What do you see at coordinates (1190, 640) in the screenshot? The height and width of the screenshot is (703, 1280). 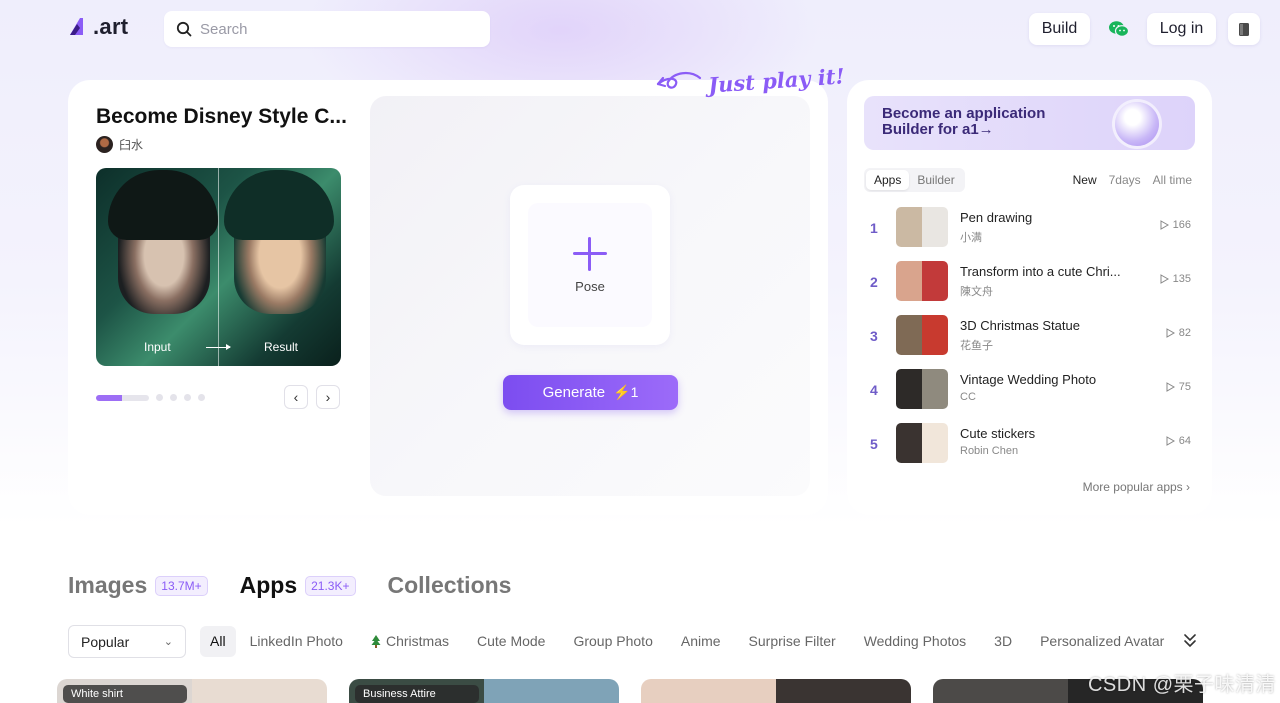 I see `double-chevron-down-icon` at bounding box center [1190, 640].